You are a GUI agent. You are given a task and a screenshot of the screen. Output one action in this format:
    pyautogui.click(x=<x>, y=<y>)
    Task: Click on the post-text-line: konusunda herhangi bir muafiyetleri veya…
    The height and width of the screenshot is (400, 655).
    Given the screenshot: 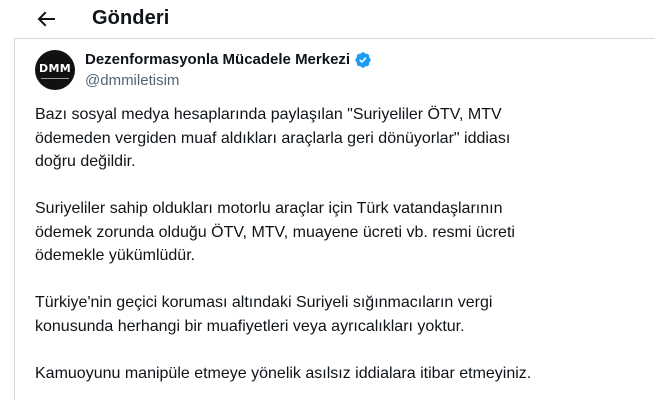 What is the action you would take?
    pyautogui.click(x=250, y=326)
    